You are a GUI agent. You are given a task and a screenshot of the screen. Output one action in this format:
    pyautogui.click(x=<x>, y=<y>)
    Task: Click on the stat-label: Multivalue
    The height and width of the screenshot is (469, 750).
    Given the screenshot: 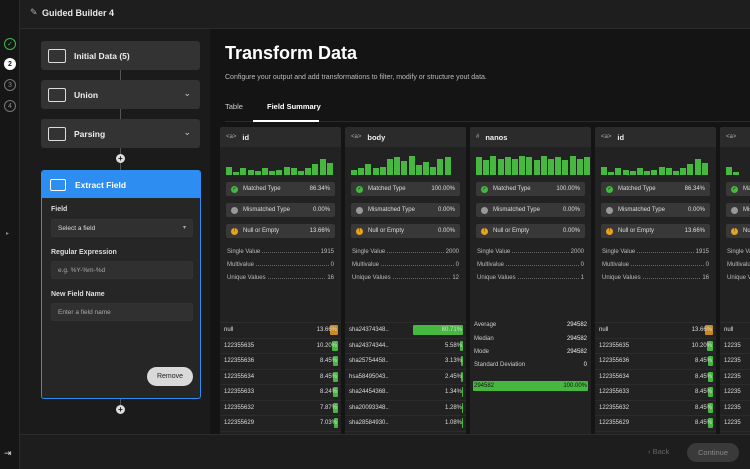 What is the action you would take?
    pyautogui.click(x=241, y=265)
    